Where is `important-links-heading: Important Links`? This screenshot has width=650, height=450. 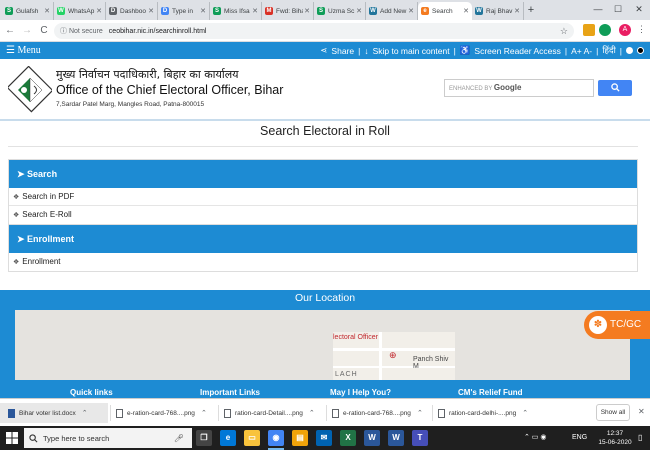
important-links-heading: Important Links is located at coordinates (230, 392).